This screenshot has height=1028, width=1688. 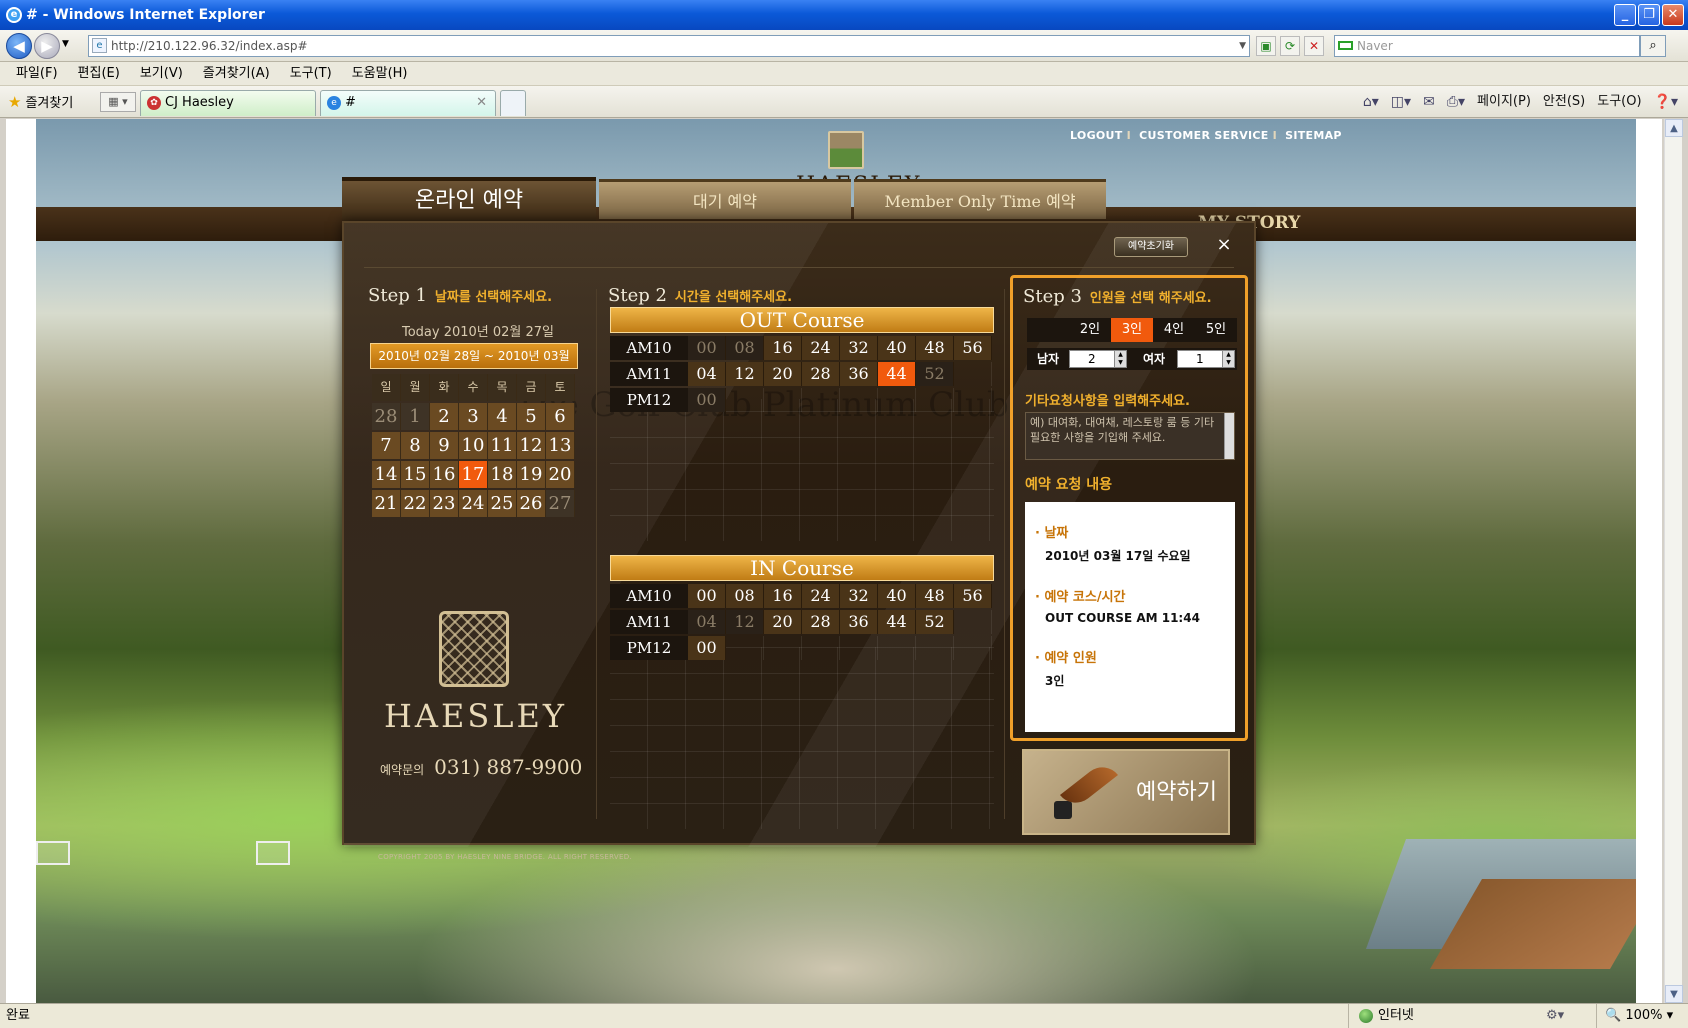 What do you see at coordinates (821, 374) in the screenshot?
I see `tee-time-slot: 28` at bounding box center [821, 374].